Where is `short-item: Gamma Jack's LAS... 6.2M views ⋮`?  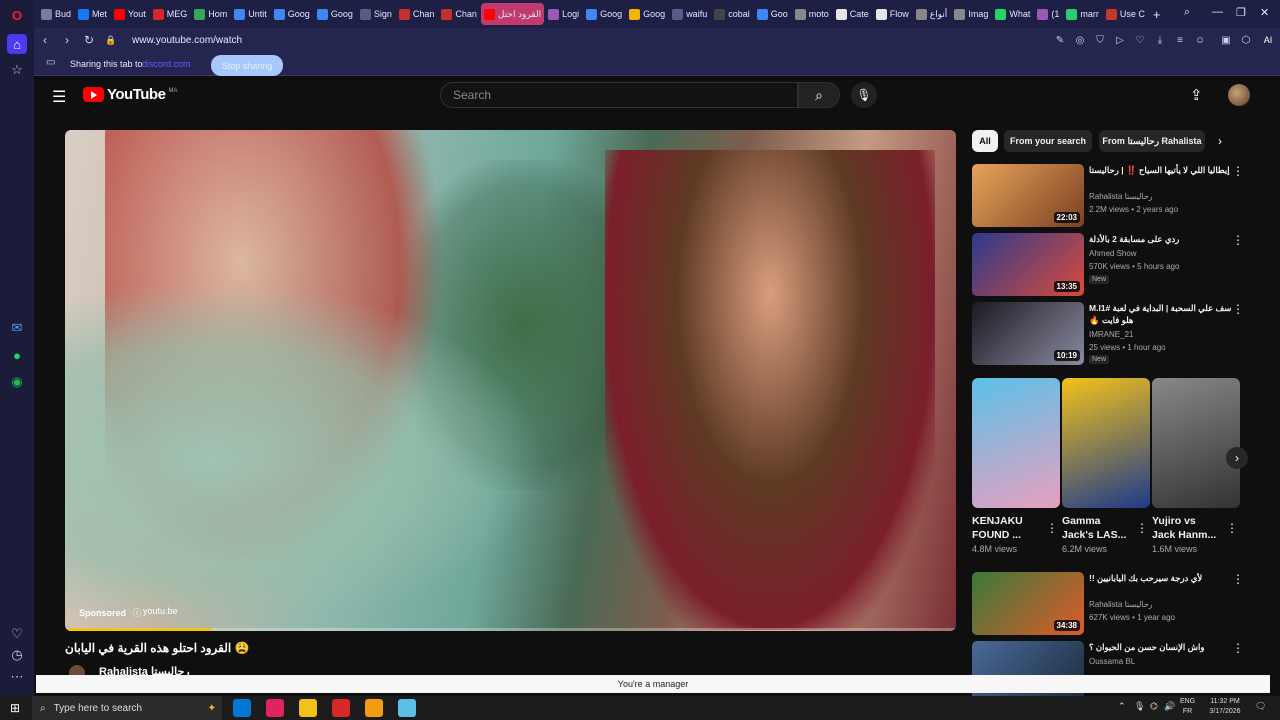 short-item: Gamma Jack's LAS... 6.2M views ⋮ is located at coordinates (1106, 466).